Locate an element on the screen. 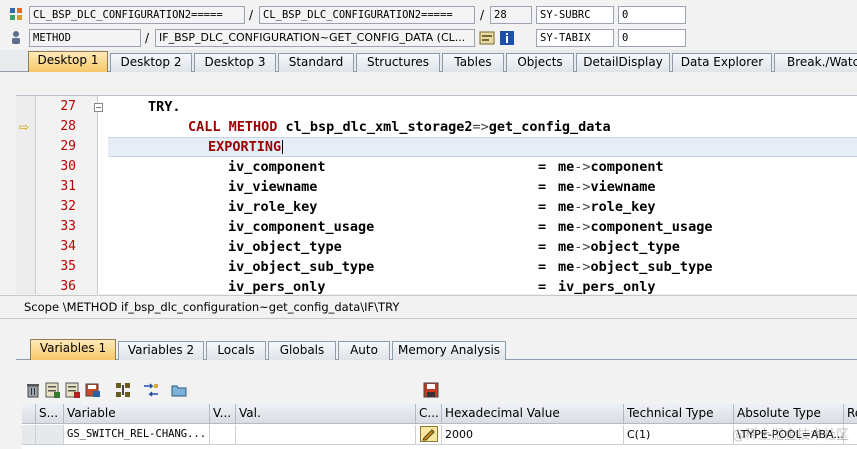 The height and width of the screenshot is (449, 857). program-field: CL_BSP_DLC_CONFIGURATION2===== is located at coordinates (137, 15).